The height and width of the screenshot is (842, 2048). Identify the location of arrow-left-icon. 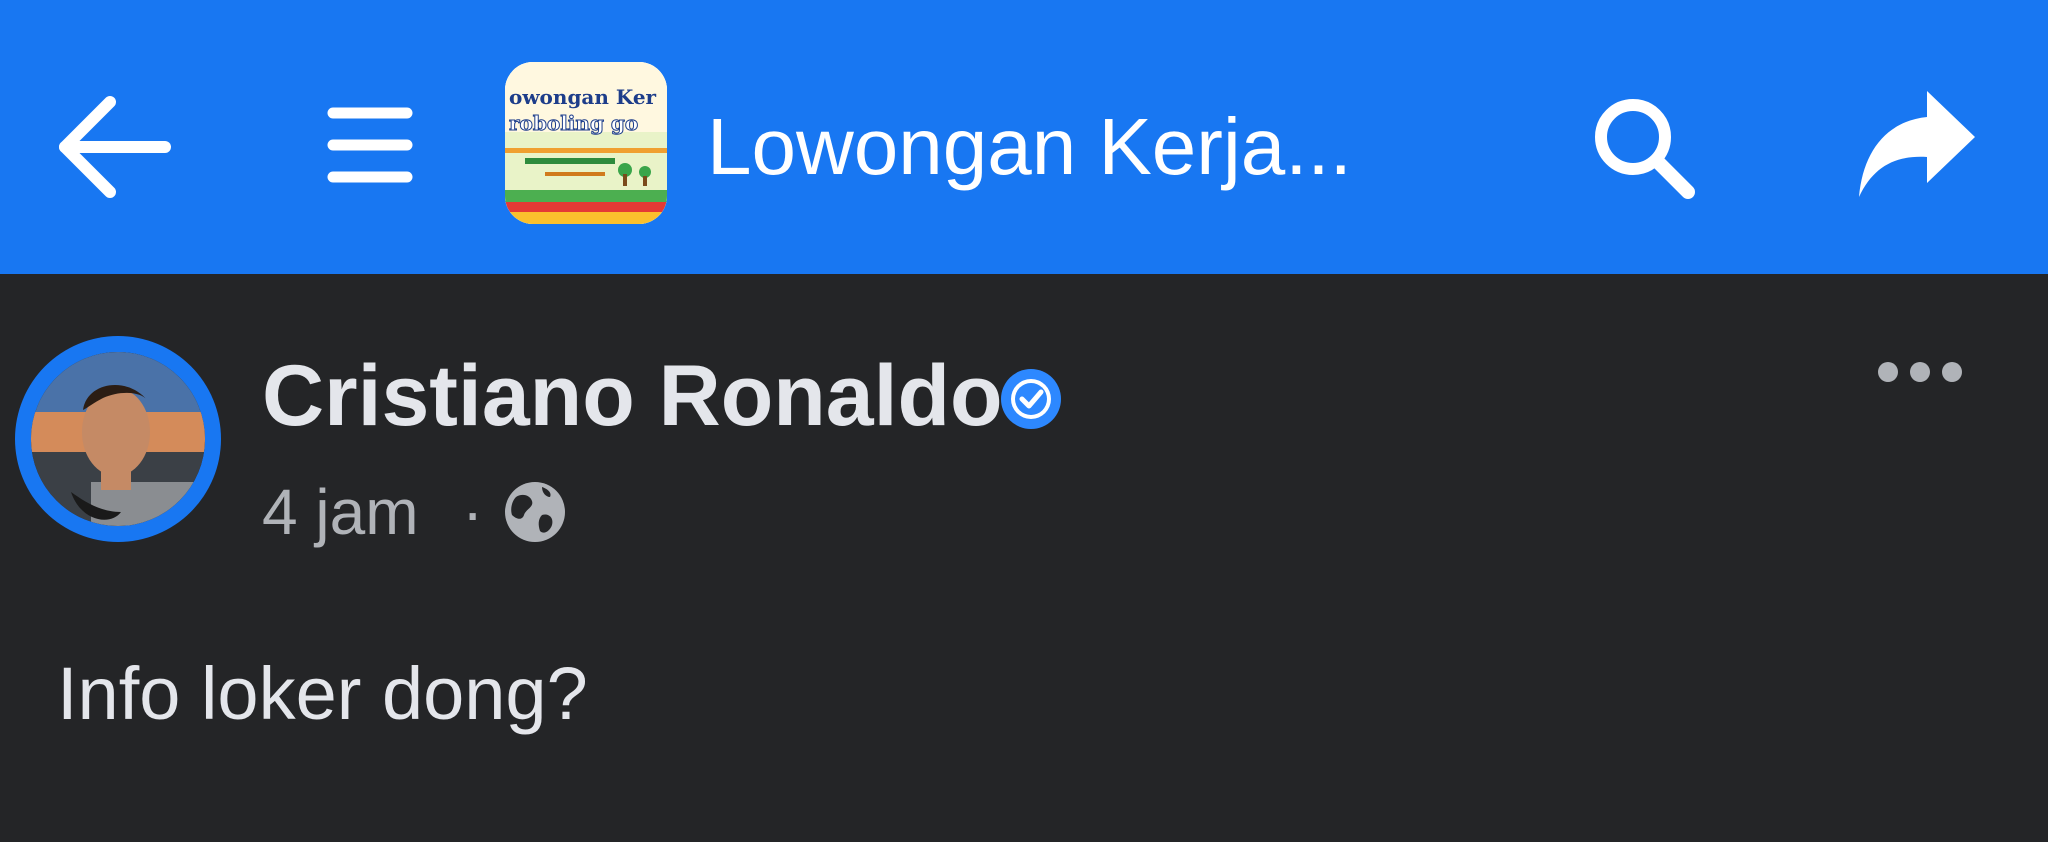
(115, 147).